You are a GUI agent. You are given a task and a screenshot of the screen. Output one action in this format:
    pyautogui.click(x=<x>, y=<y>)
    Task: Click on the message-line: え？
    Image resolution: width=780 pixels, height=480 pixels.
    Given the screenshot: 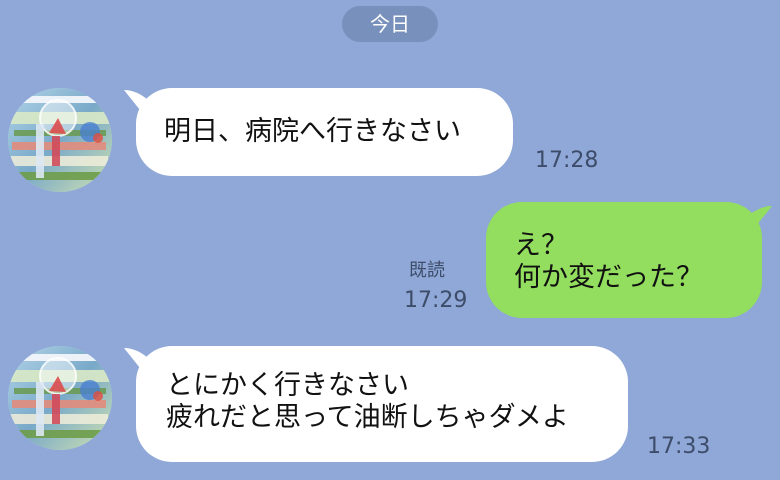 What is the action you would take?
    pyautogui.click(x=541, y=245)
    